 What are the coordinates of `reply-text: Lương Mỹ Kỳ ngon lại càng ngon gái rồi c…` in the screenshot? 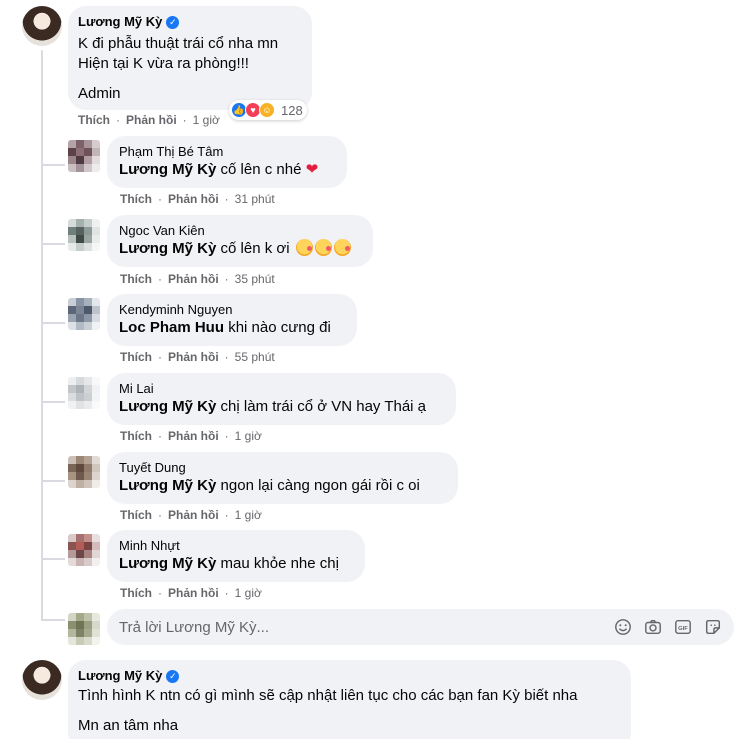 It's located at (282, 486).